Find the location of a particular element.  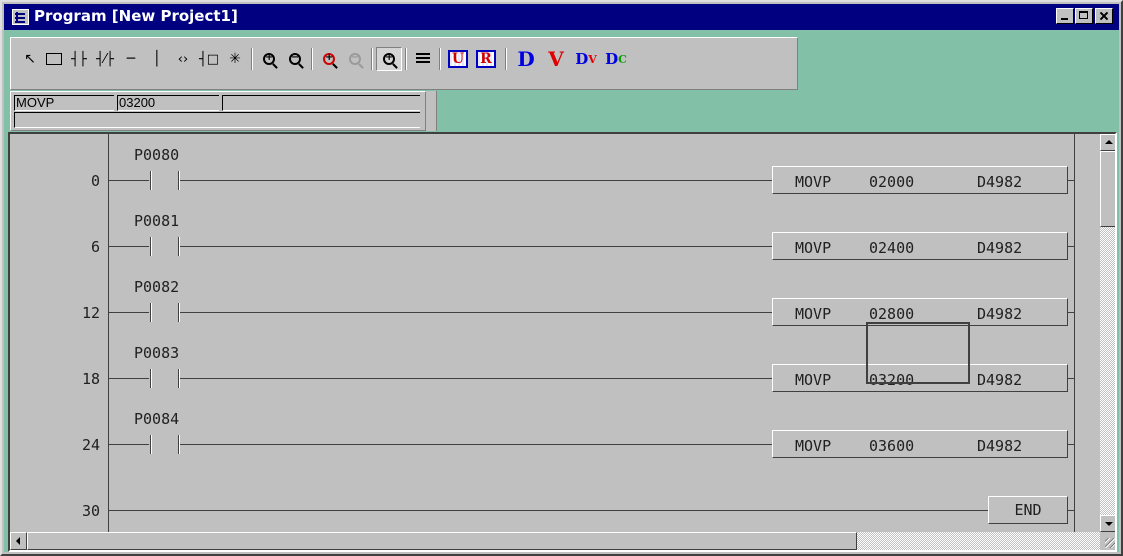

zoom-in-icon: + is located at coordinates (269, 59).